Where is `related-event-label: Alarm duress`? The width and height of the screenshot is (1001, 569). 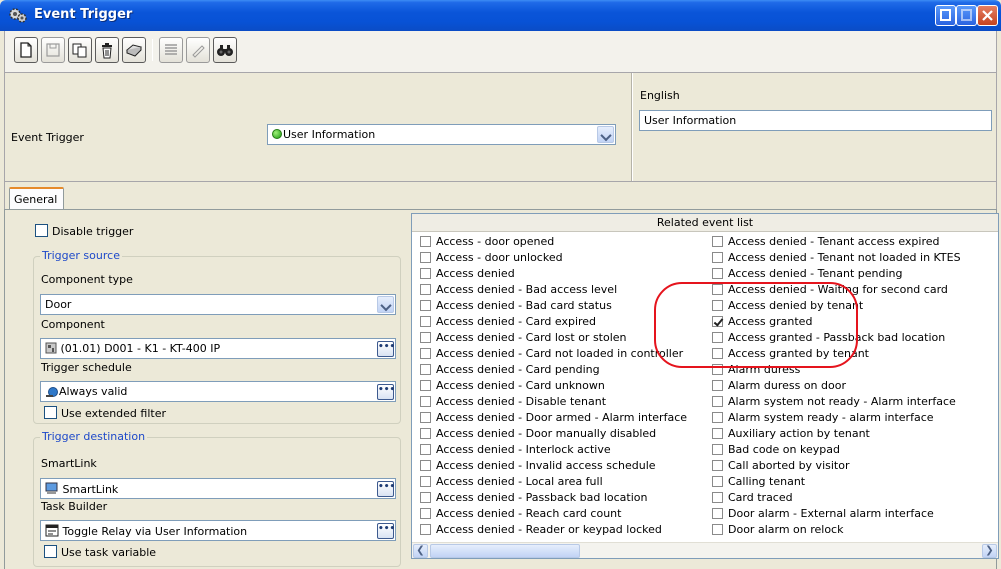
related-event-label: Alarm duress is located at coordinates (764, 369).